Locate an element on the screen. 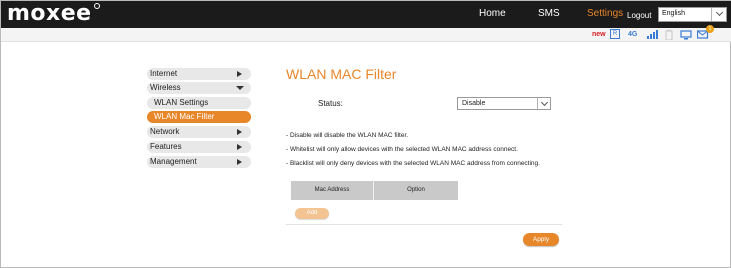 The width and height of the screenshot is (731, 268). battery-icon is located at coordinates (669, 36).